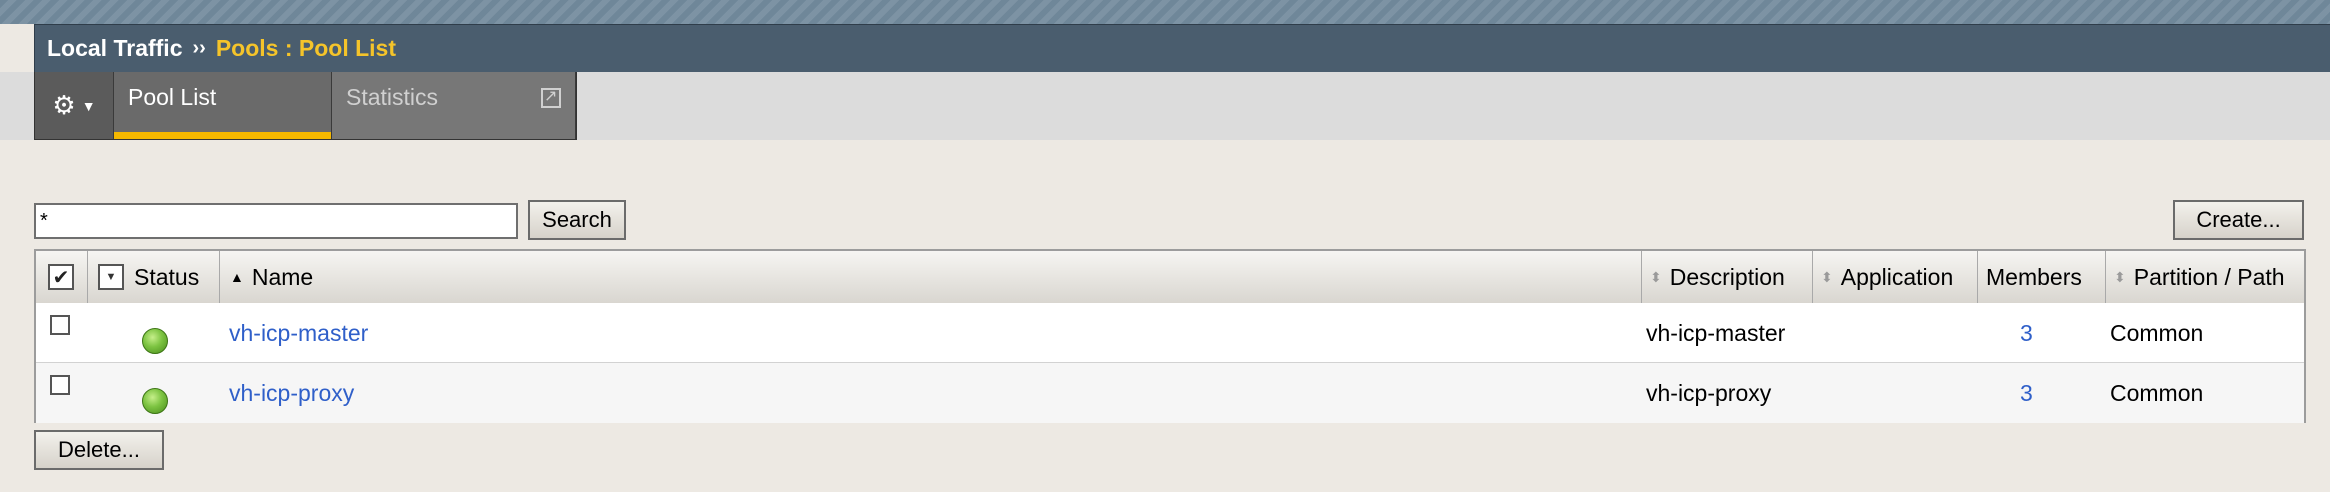 Image resolution: width=2330 pixels, height=492 pixels. I want to click on breadcrumb-section: Local Traffic, so click(114, 48).